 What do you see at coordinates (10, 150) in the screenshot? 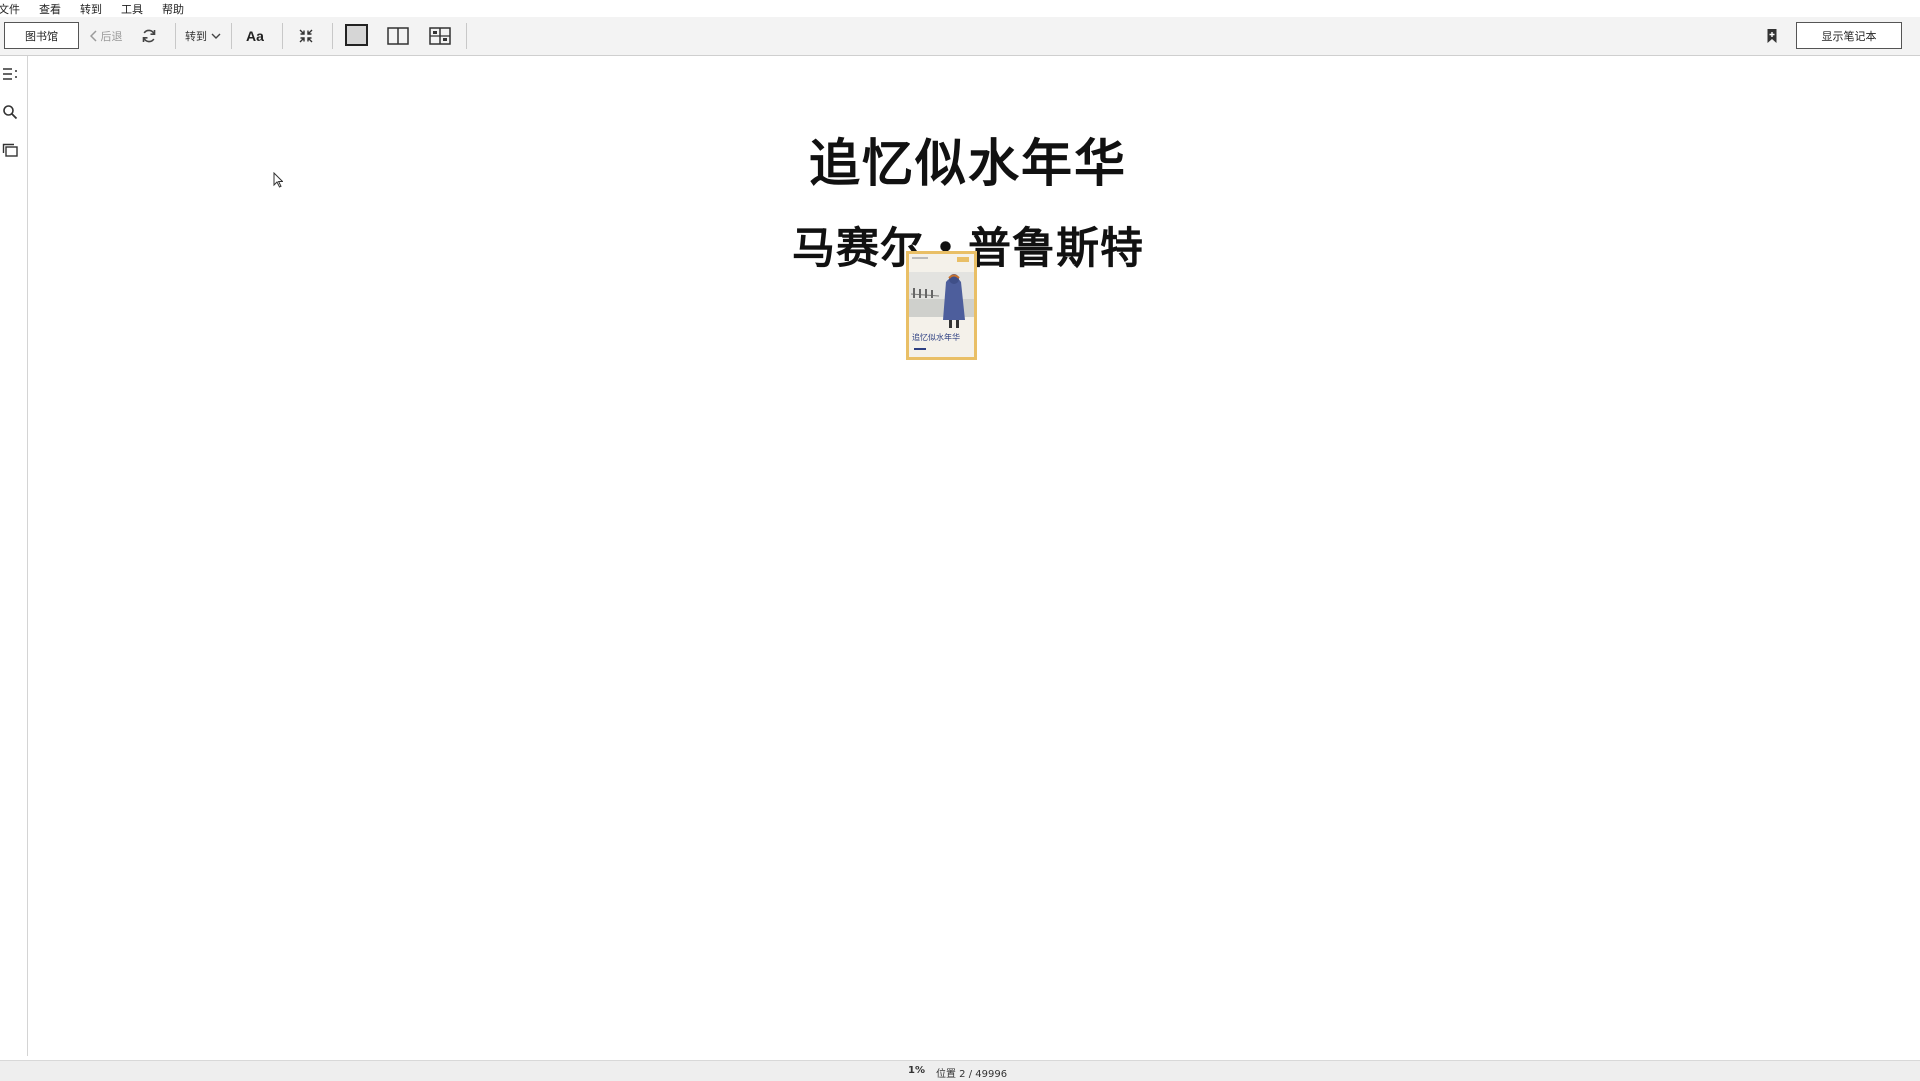
I see `thumbnails-icon` at bounding box center [10, 150].